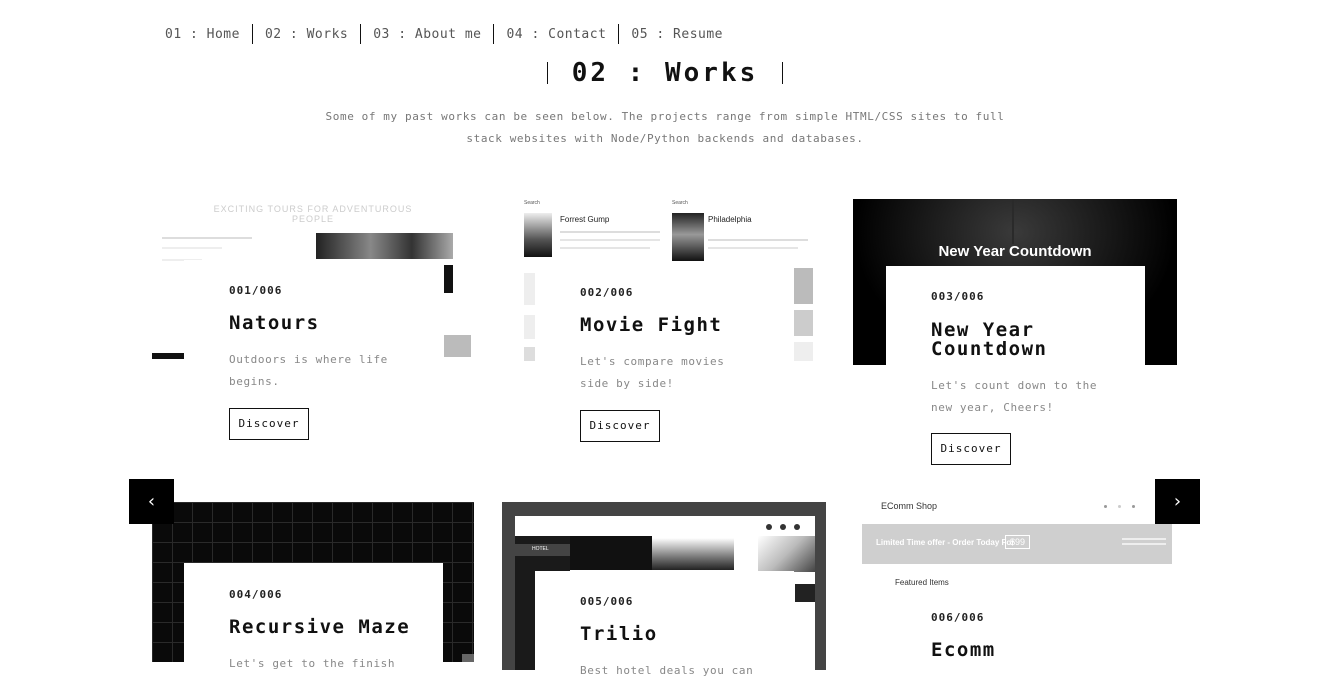 The height and width of the screenshot is (682, 1330). Describe the element at coordinates (256, 290) in the screenshot. I see `project-number: 001/006` at that location.